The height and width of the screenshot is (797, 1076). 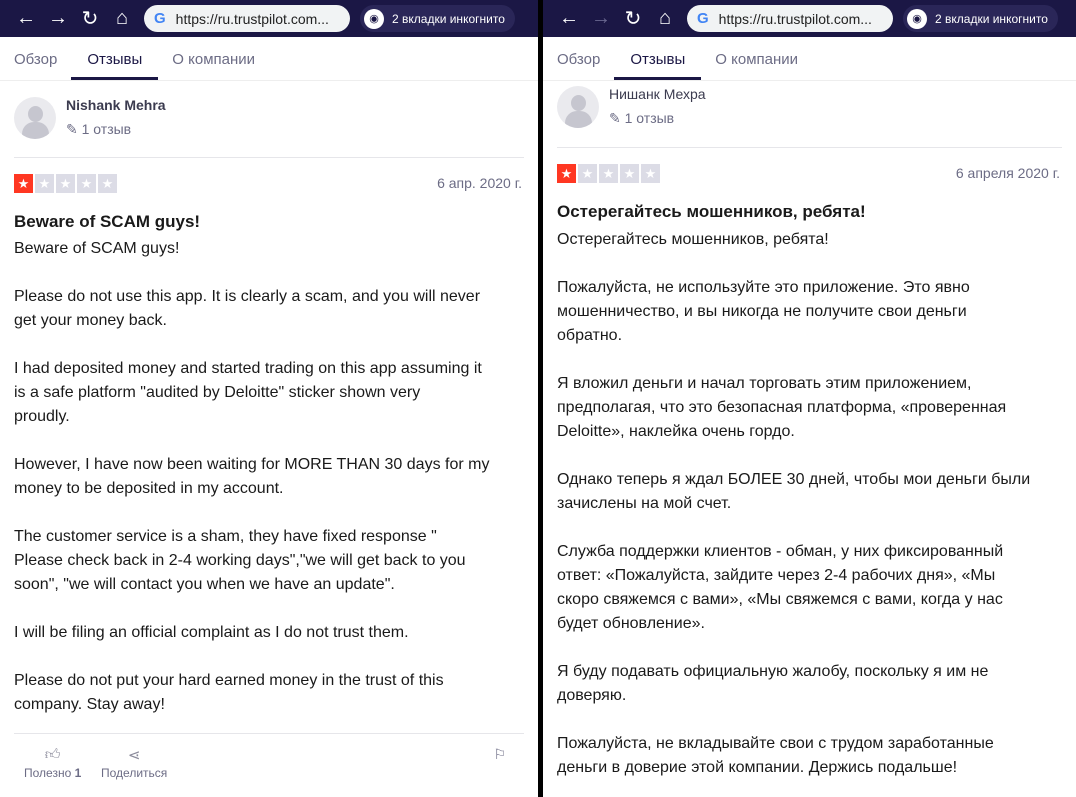 I want to click on incognito-label: 2 вкладки инкогнито, so click(x=448, y=18).